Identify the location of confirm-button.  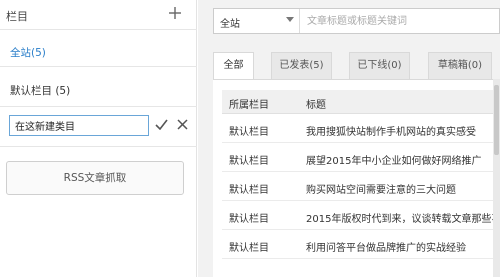
(161, 126).